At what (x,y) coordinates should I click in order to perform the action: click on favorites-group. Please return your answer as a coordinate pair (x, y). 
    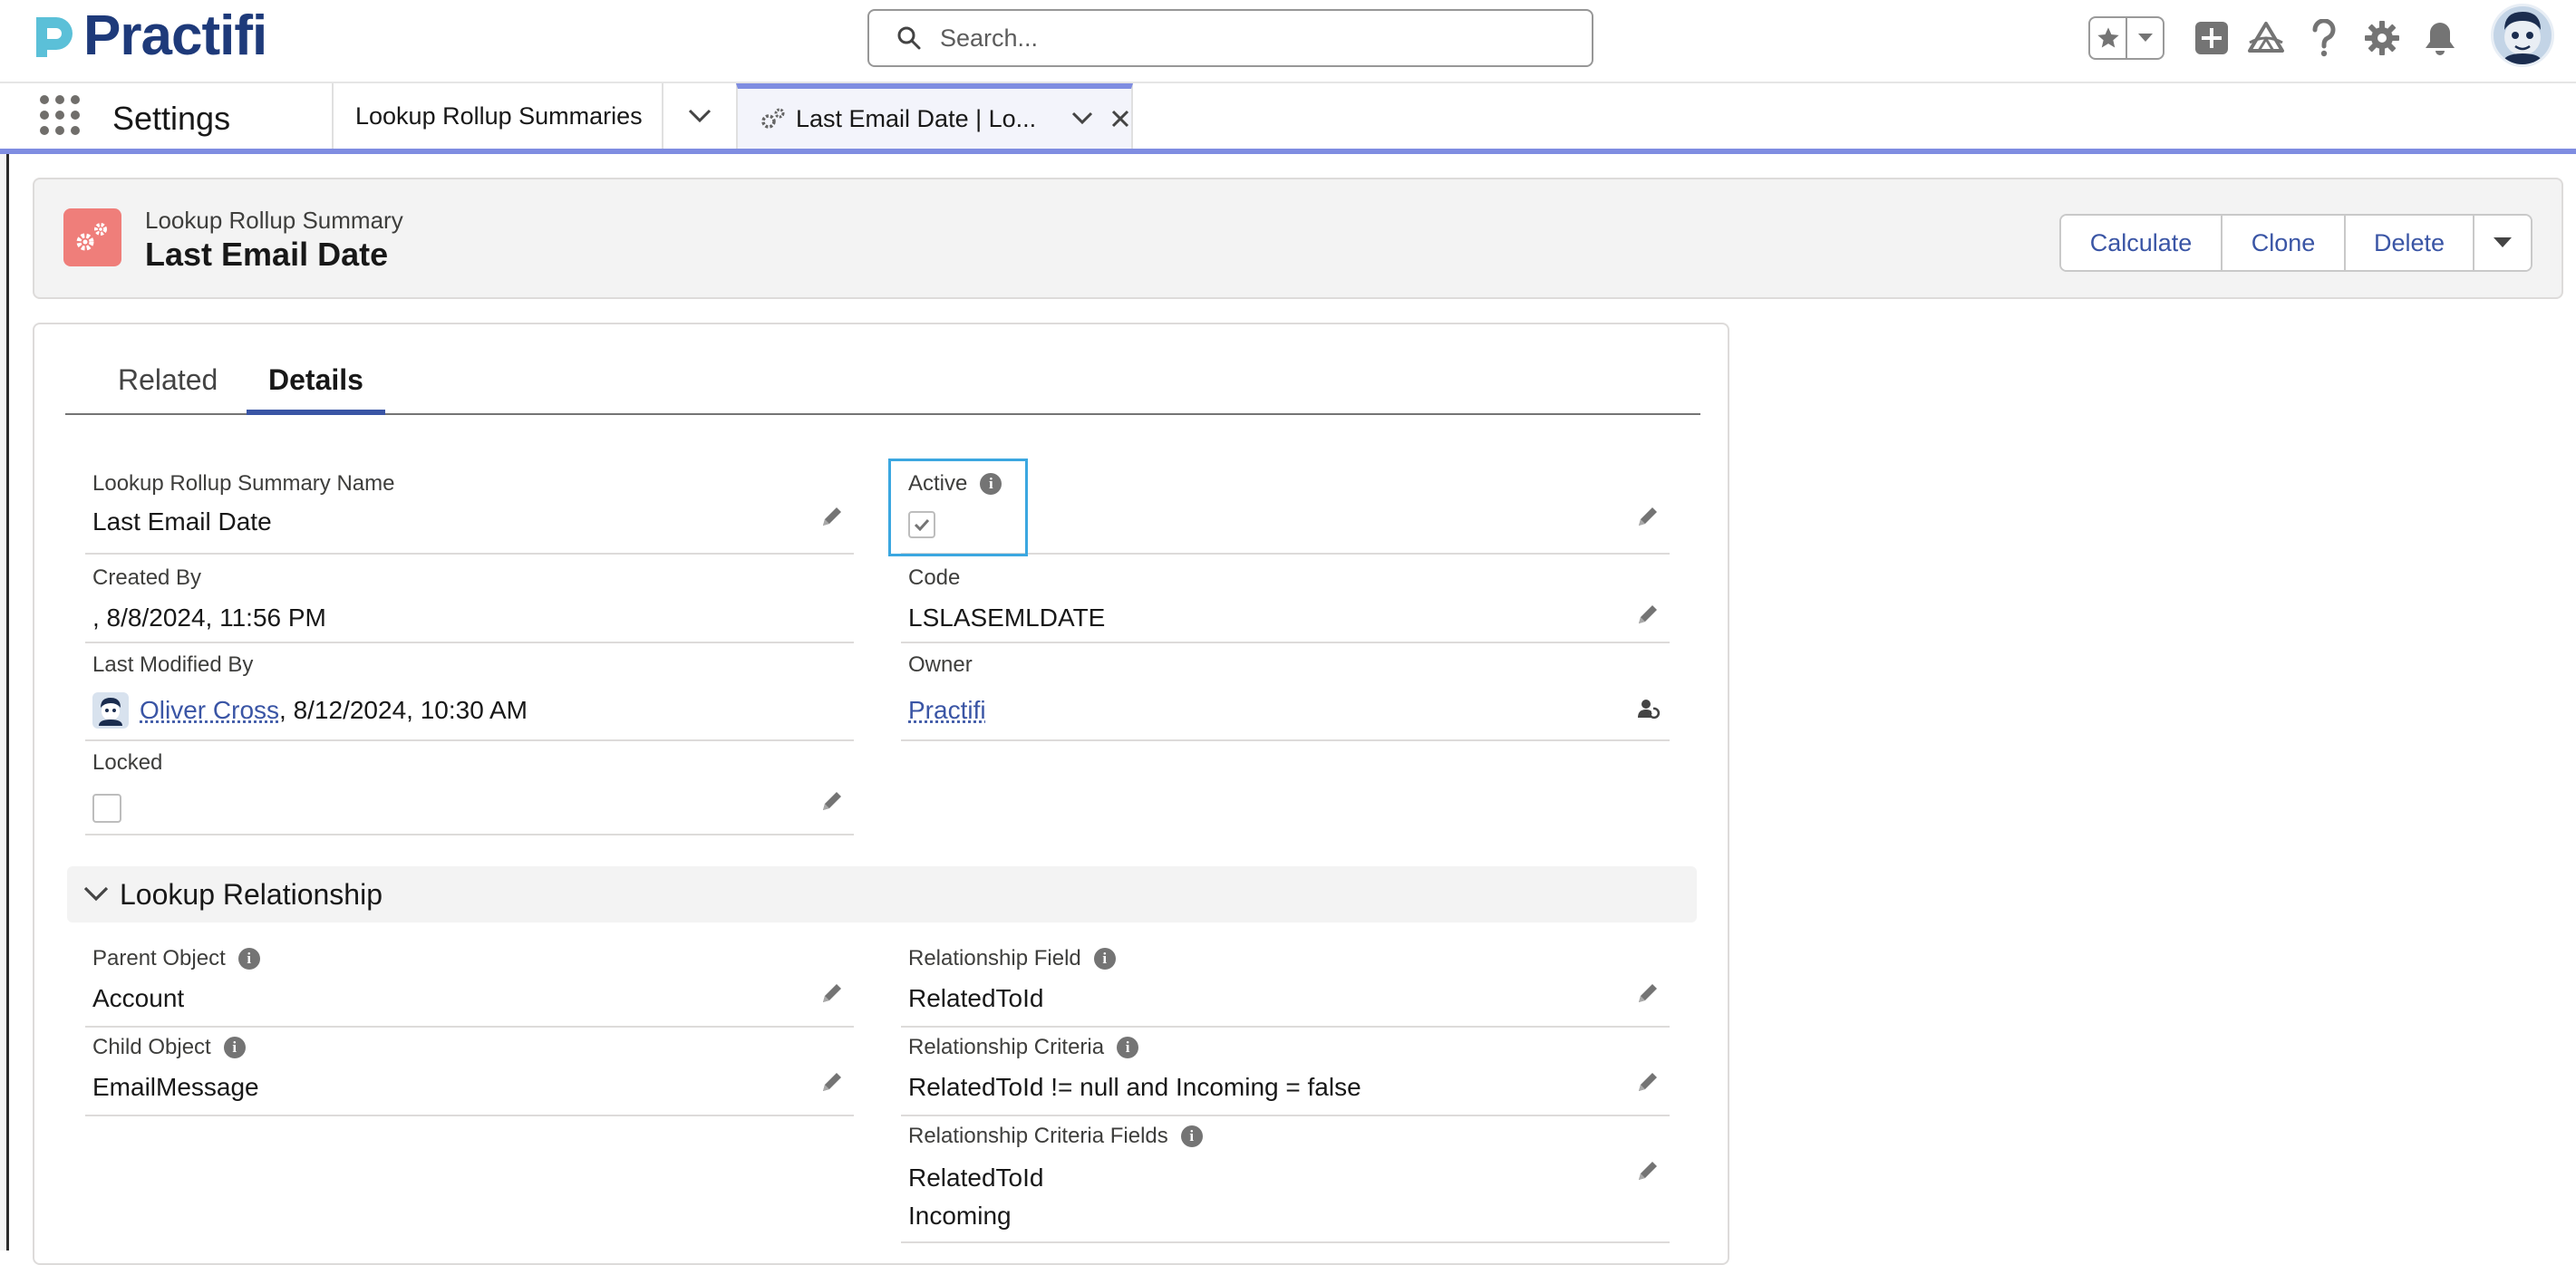
    Looking at the image, I should click on (2126, 38).